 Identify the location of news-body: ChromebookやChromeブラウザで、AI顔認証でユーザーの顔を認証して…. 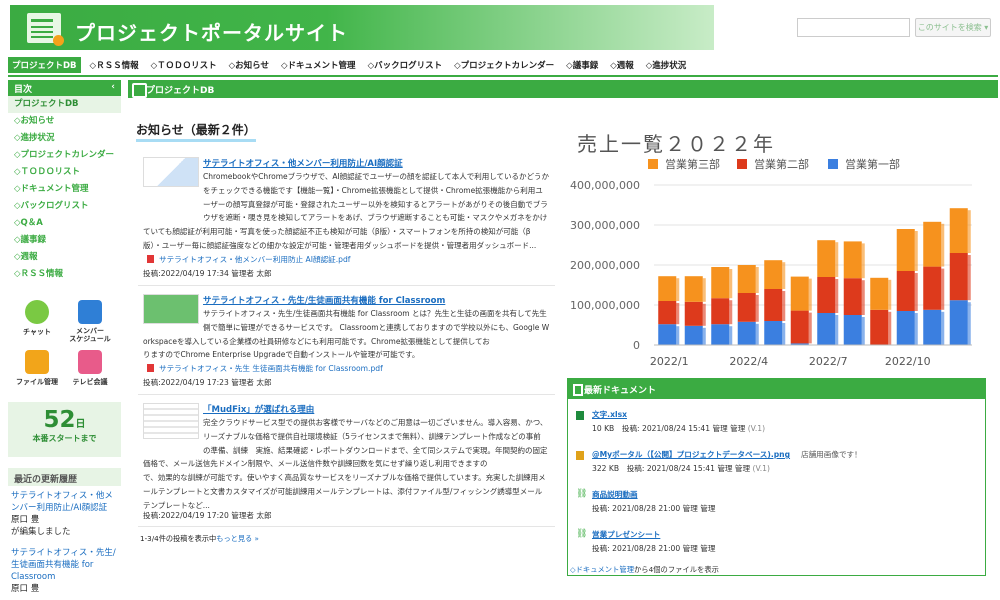
(347, 211).